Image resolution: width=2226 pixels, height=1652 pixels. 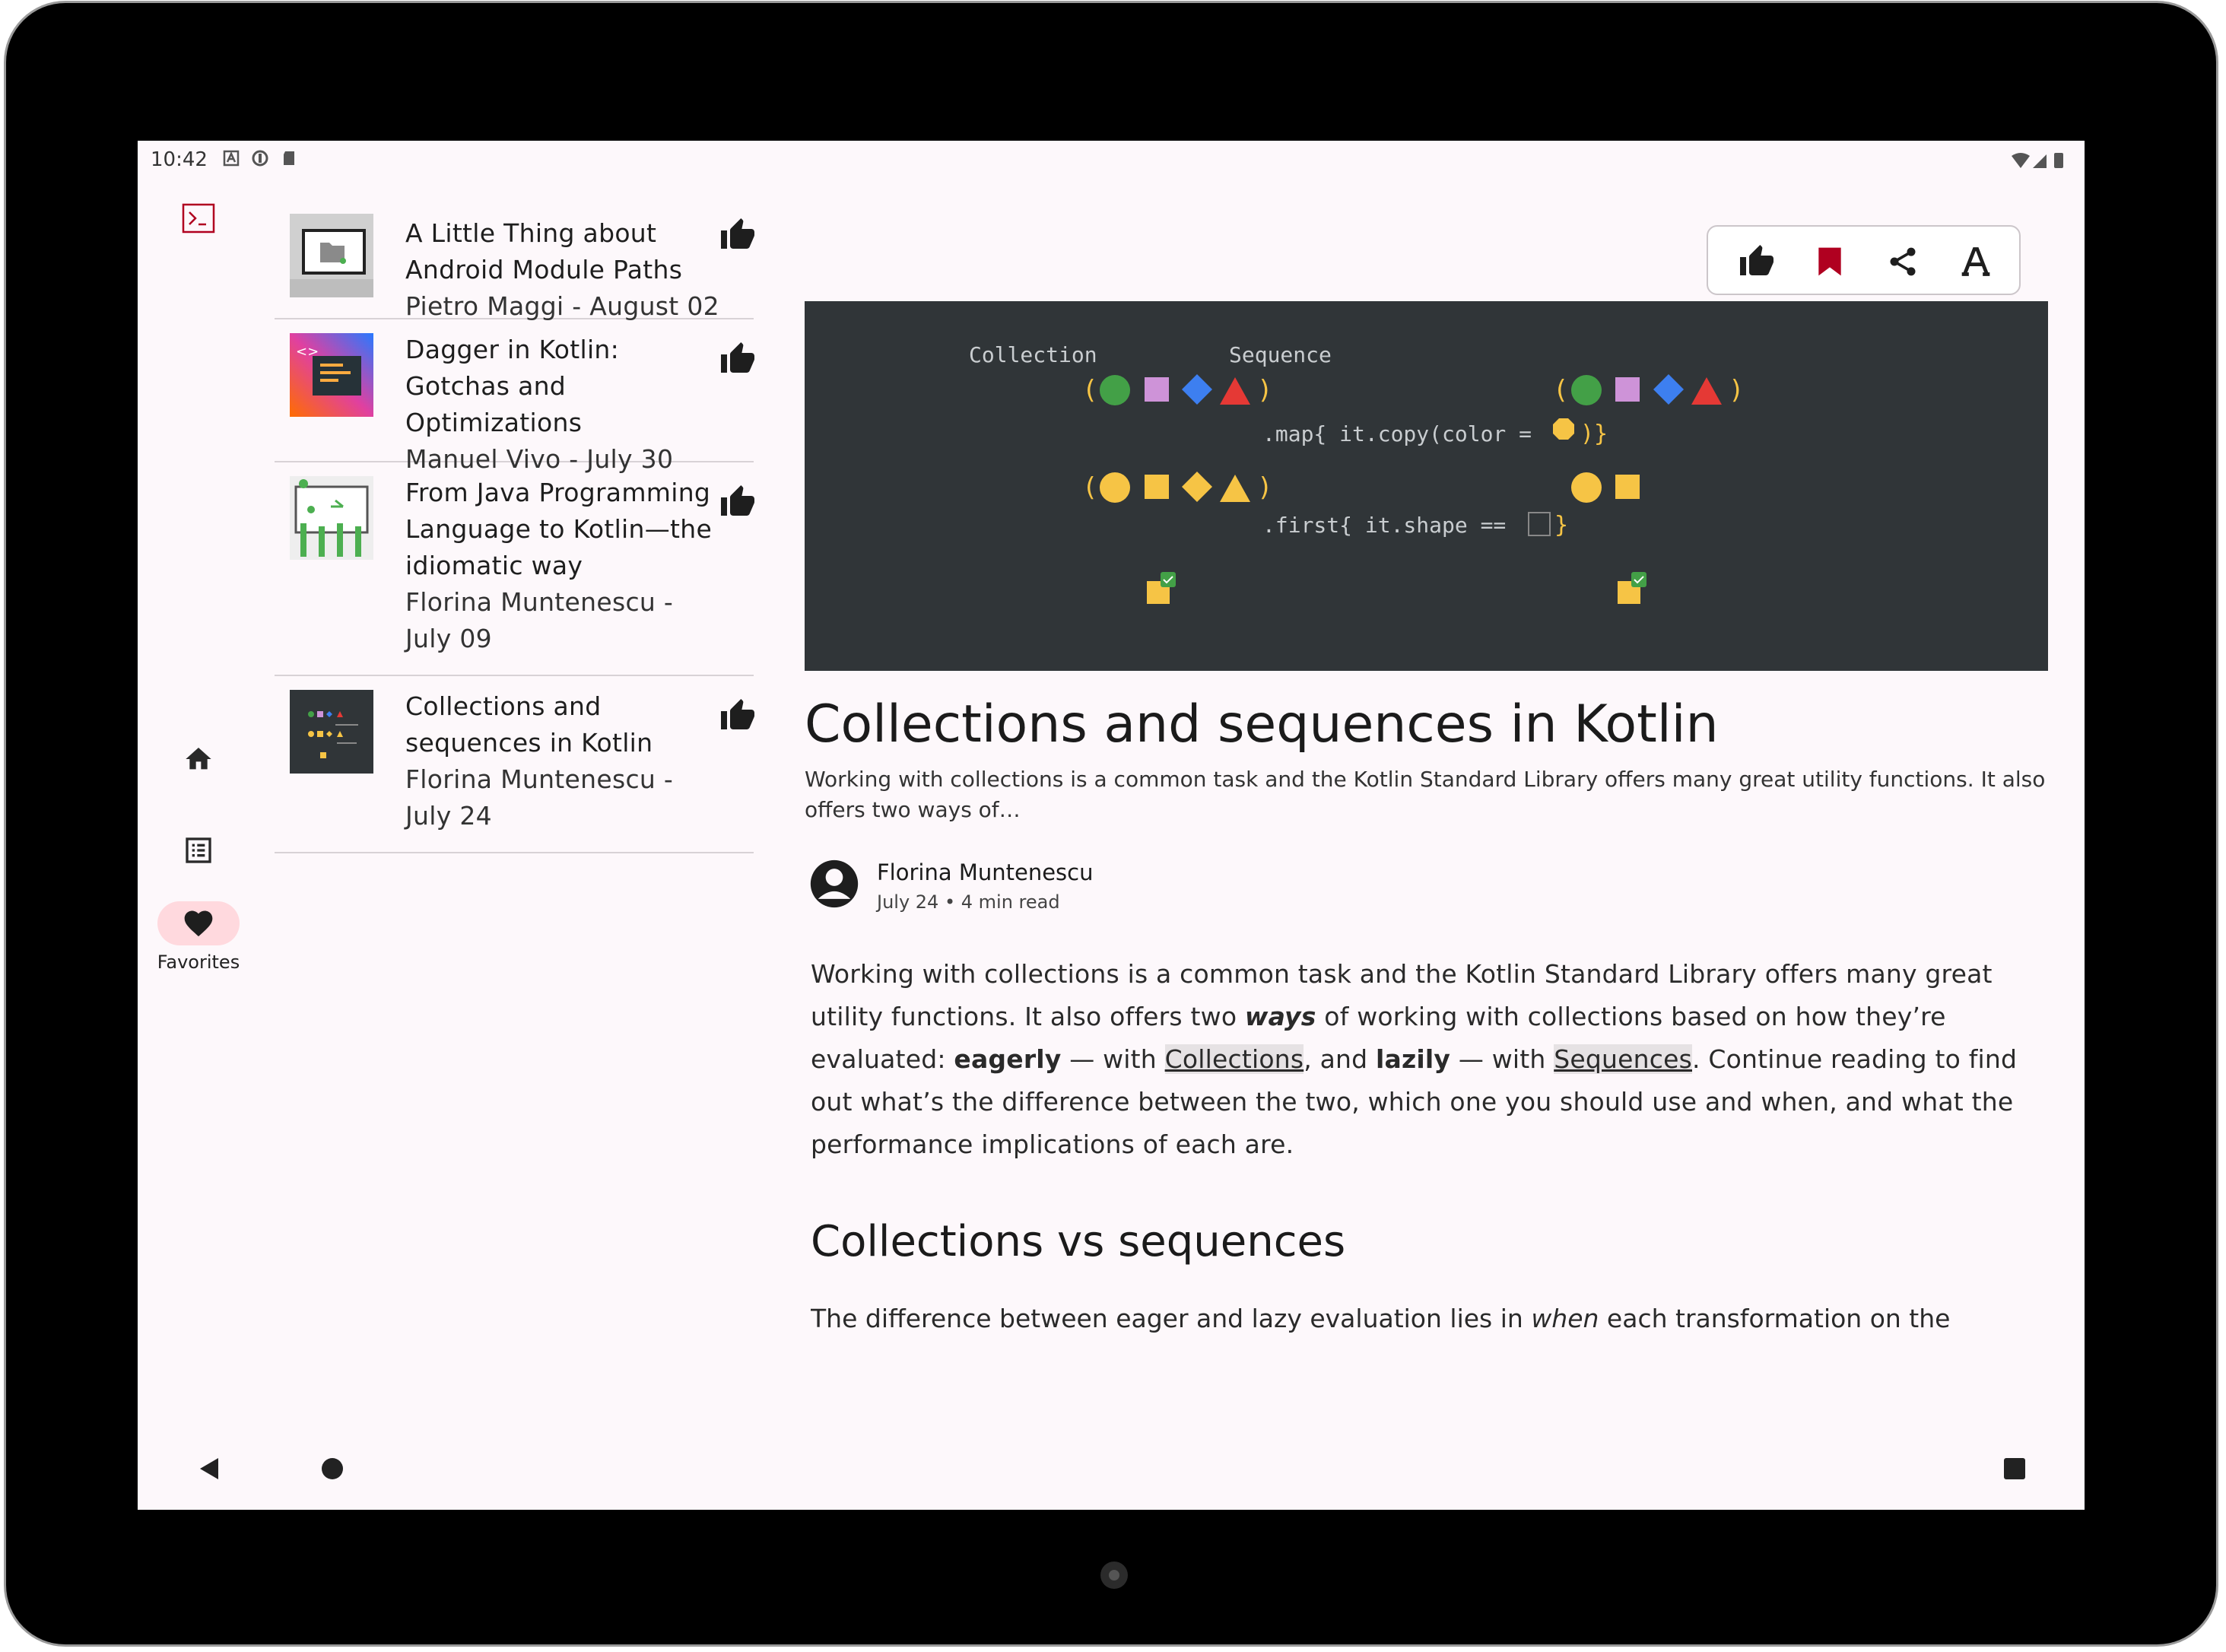 I want to click on article-meta: Florina Muntenescu - July 24, so click(x=540, y=797).